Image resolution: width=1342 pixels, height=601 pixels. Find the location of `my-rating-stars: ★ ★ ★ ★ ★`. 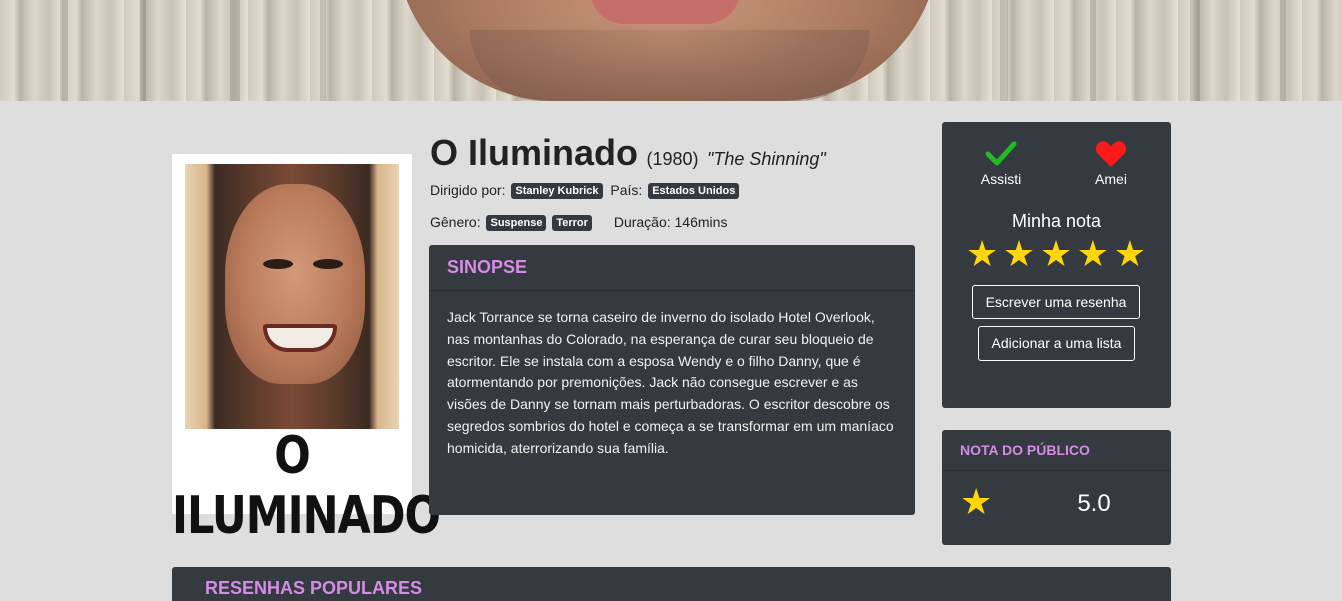

my-rating-stars: ★ ★ ★ ★ ★ is located at coordinates (1056, 254).